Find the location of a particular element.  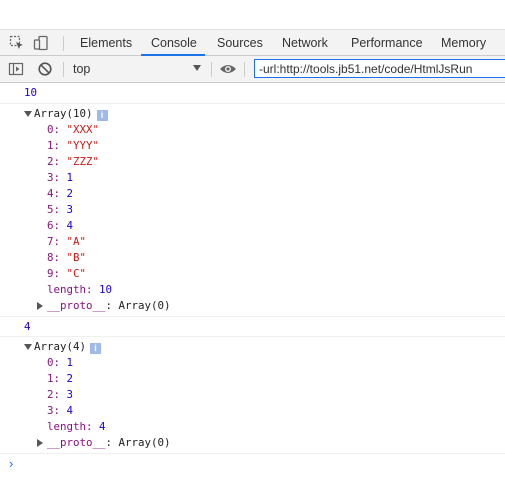

array-item: 6: 4 is located at coordinates (60, 225).